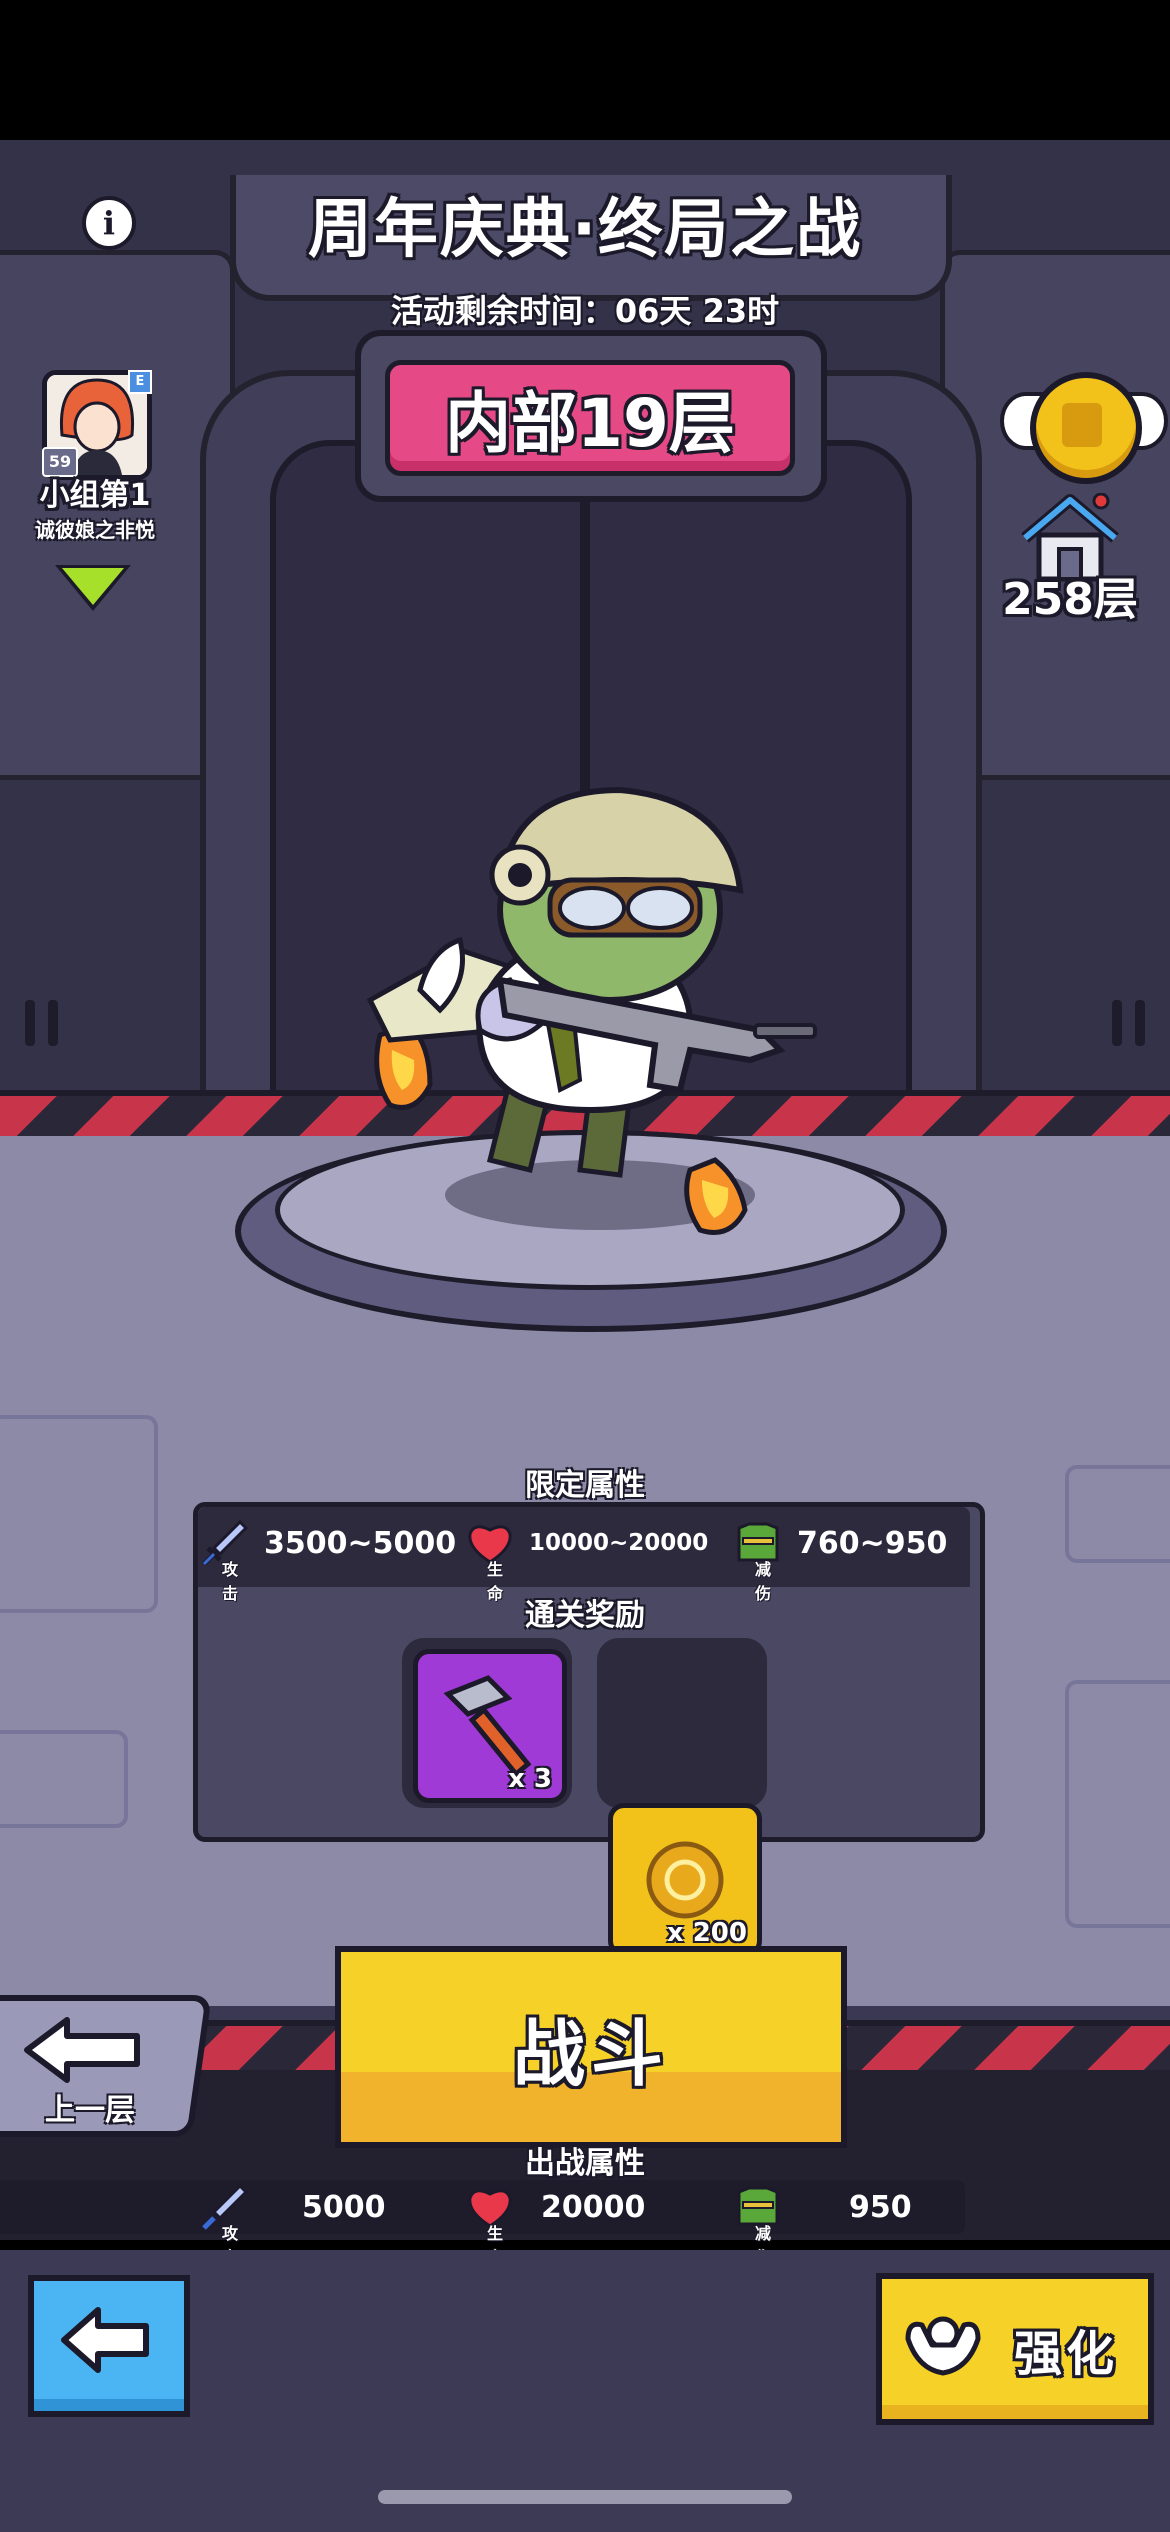  I want to click on battle-attack-value: 5000, so click(344, 2207).